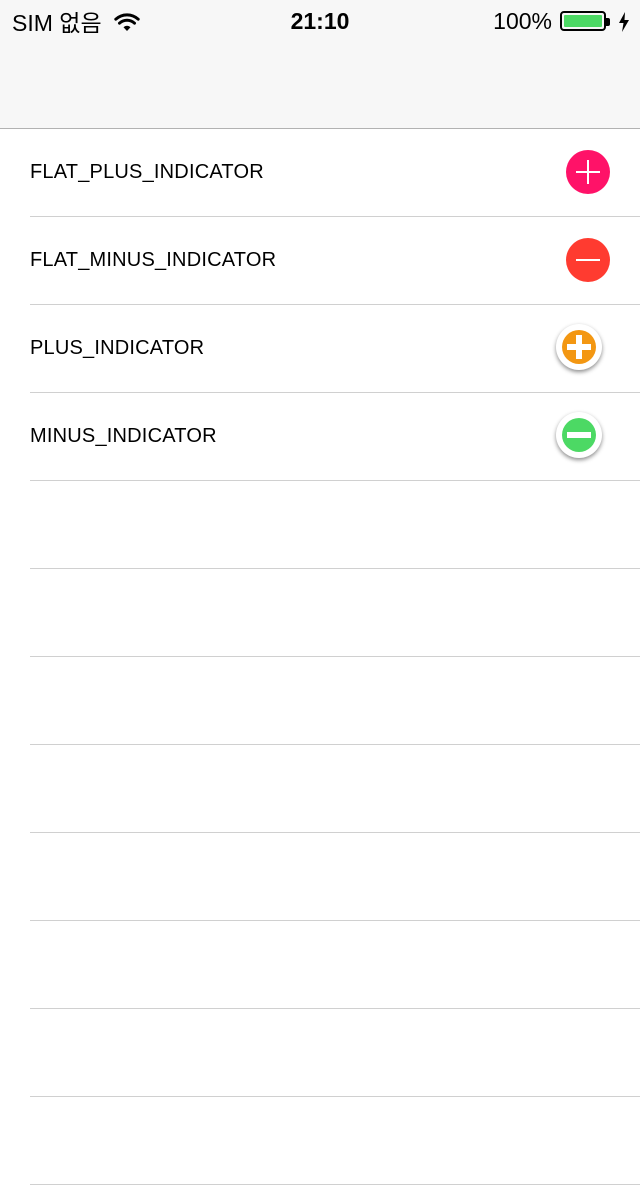 Image resolution: width=640 pixels, height=1185 pixels. Describe the element at coordinates (585, 21) in the screenshot. I see `battery-icon` at that location.